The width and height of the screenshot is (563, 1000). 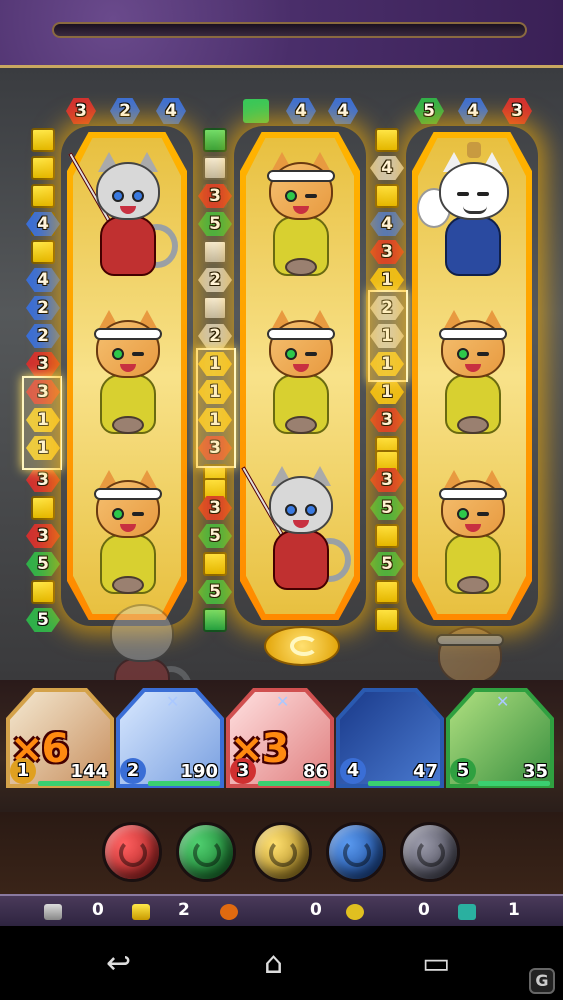 What do you see at coordinates (463, 771) in the screenshot?
I see `slot-number: 5` at bounding box center [463, 771].